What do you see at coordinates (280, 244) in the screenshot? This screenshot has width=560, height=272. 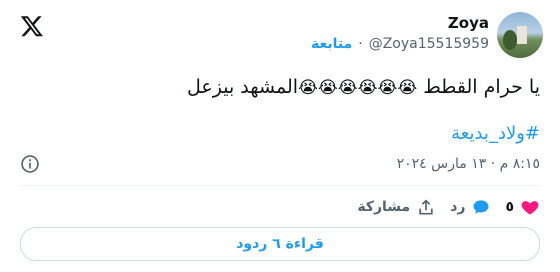 I see `read-replies-button: قراءة ٦ ردود` at bounding box center [280, 244].